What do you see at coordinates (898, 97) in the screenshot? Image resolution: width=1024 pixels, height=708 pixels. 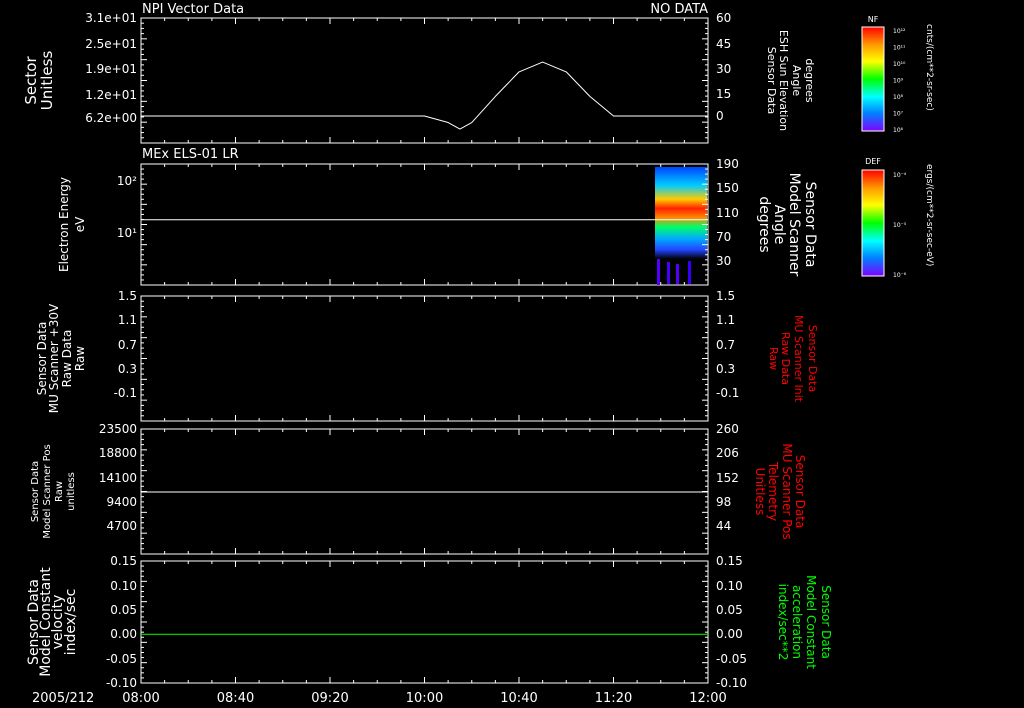 I see `colorbar-tick-label: 10⁸` at bounding box center [898, 97].